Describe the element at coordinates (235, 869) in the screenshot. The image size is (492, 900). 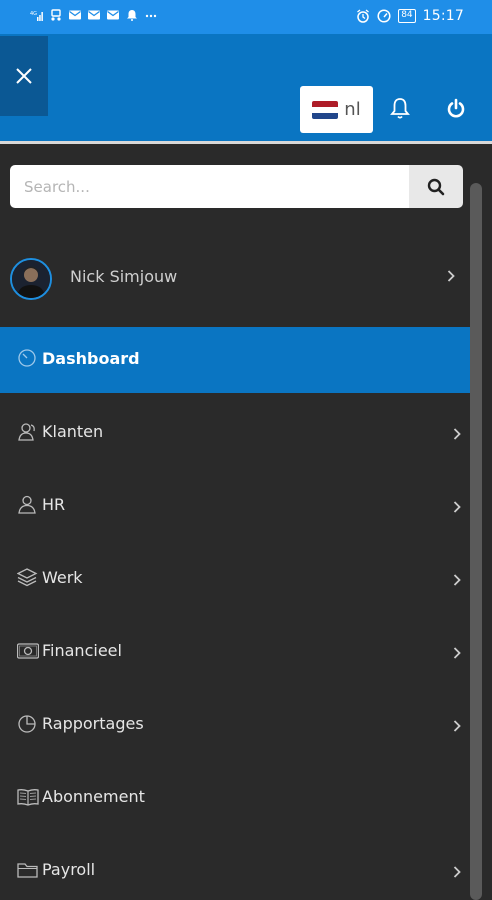
I see `menu-item-payroll: Payroll` at that location.